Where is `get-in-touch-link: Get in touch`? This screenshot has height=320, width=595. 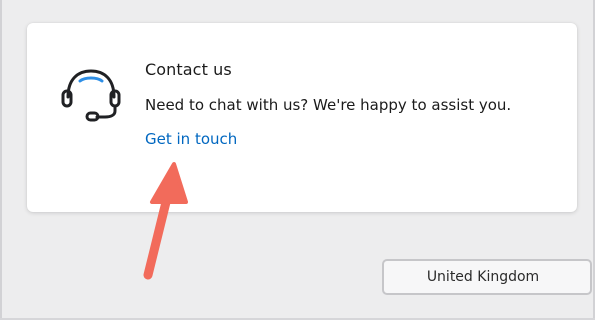
get-in-touch-link: Get in touch is located at coordinates (191, 139).